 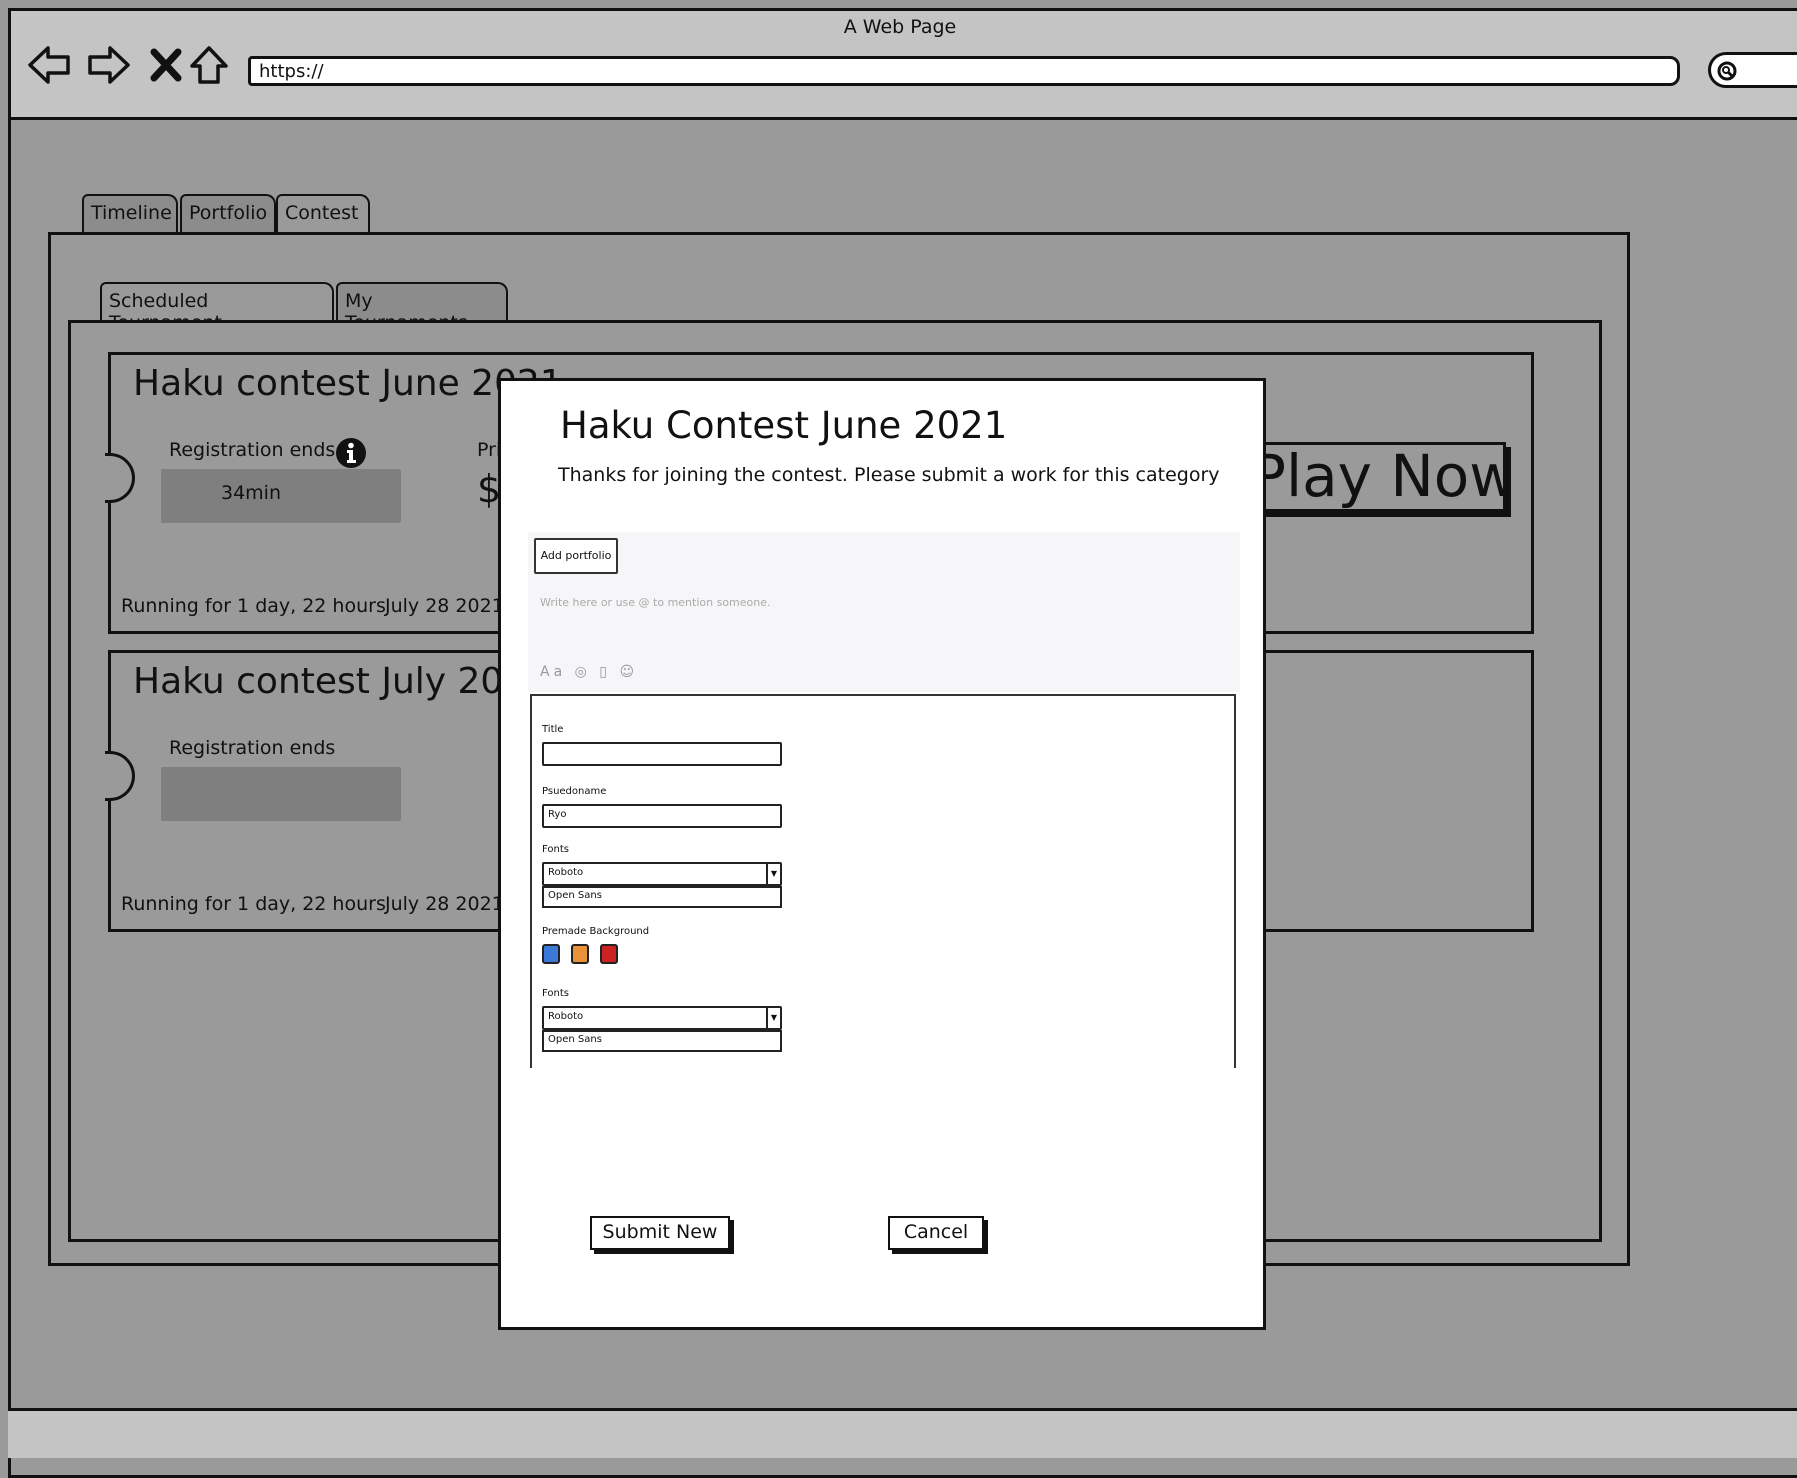 I want to click on cancel-button: Cancel, so click(x=936, y=1233).